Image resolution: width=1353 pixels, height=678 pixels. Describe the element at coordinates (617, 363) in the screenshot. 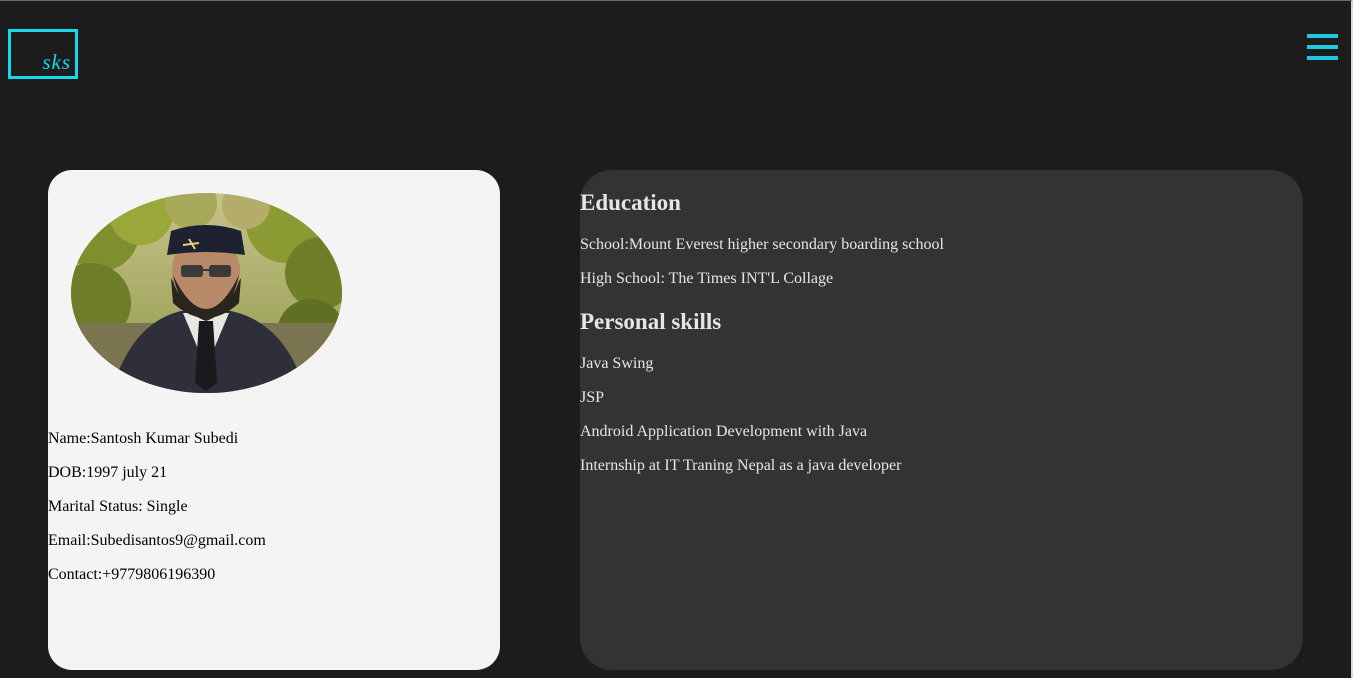

I see `skill-item: Java Swing` at that location.